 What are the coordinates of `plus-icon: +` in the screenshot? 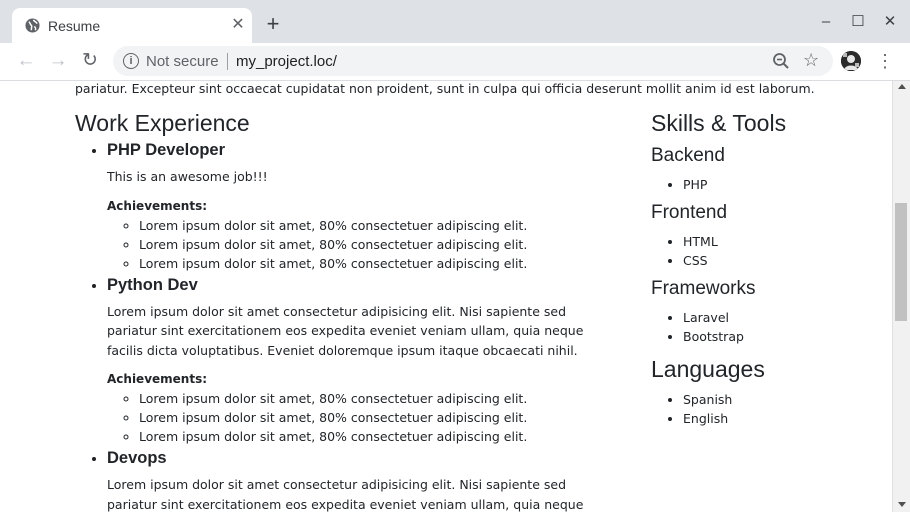 It's located at (273, 24).